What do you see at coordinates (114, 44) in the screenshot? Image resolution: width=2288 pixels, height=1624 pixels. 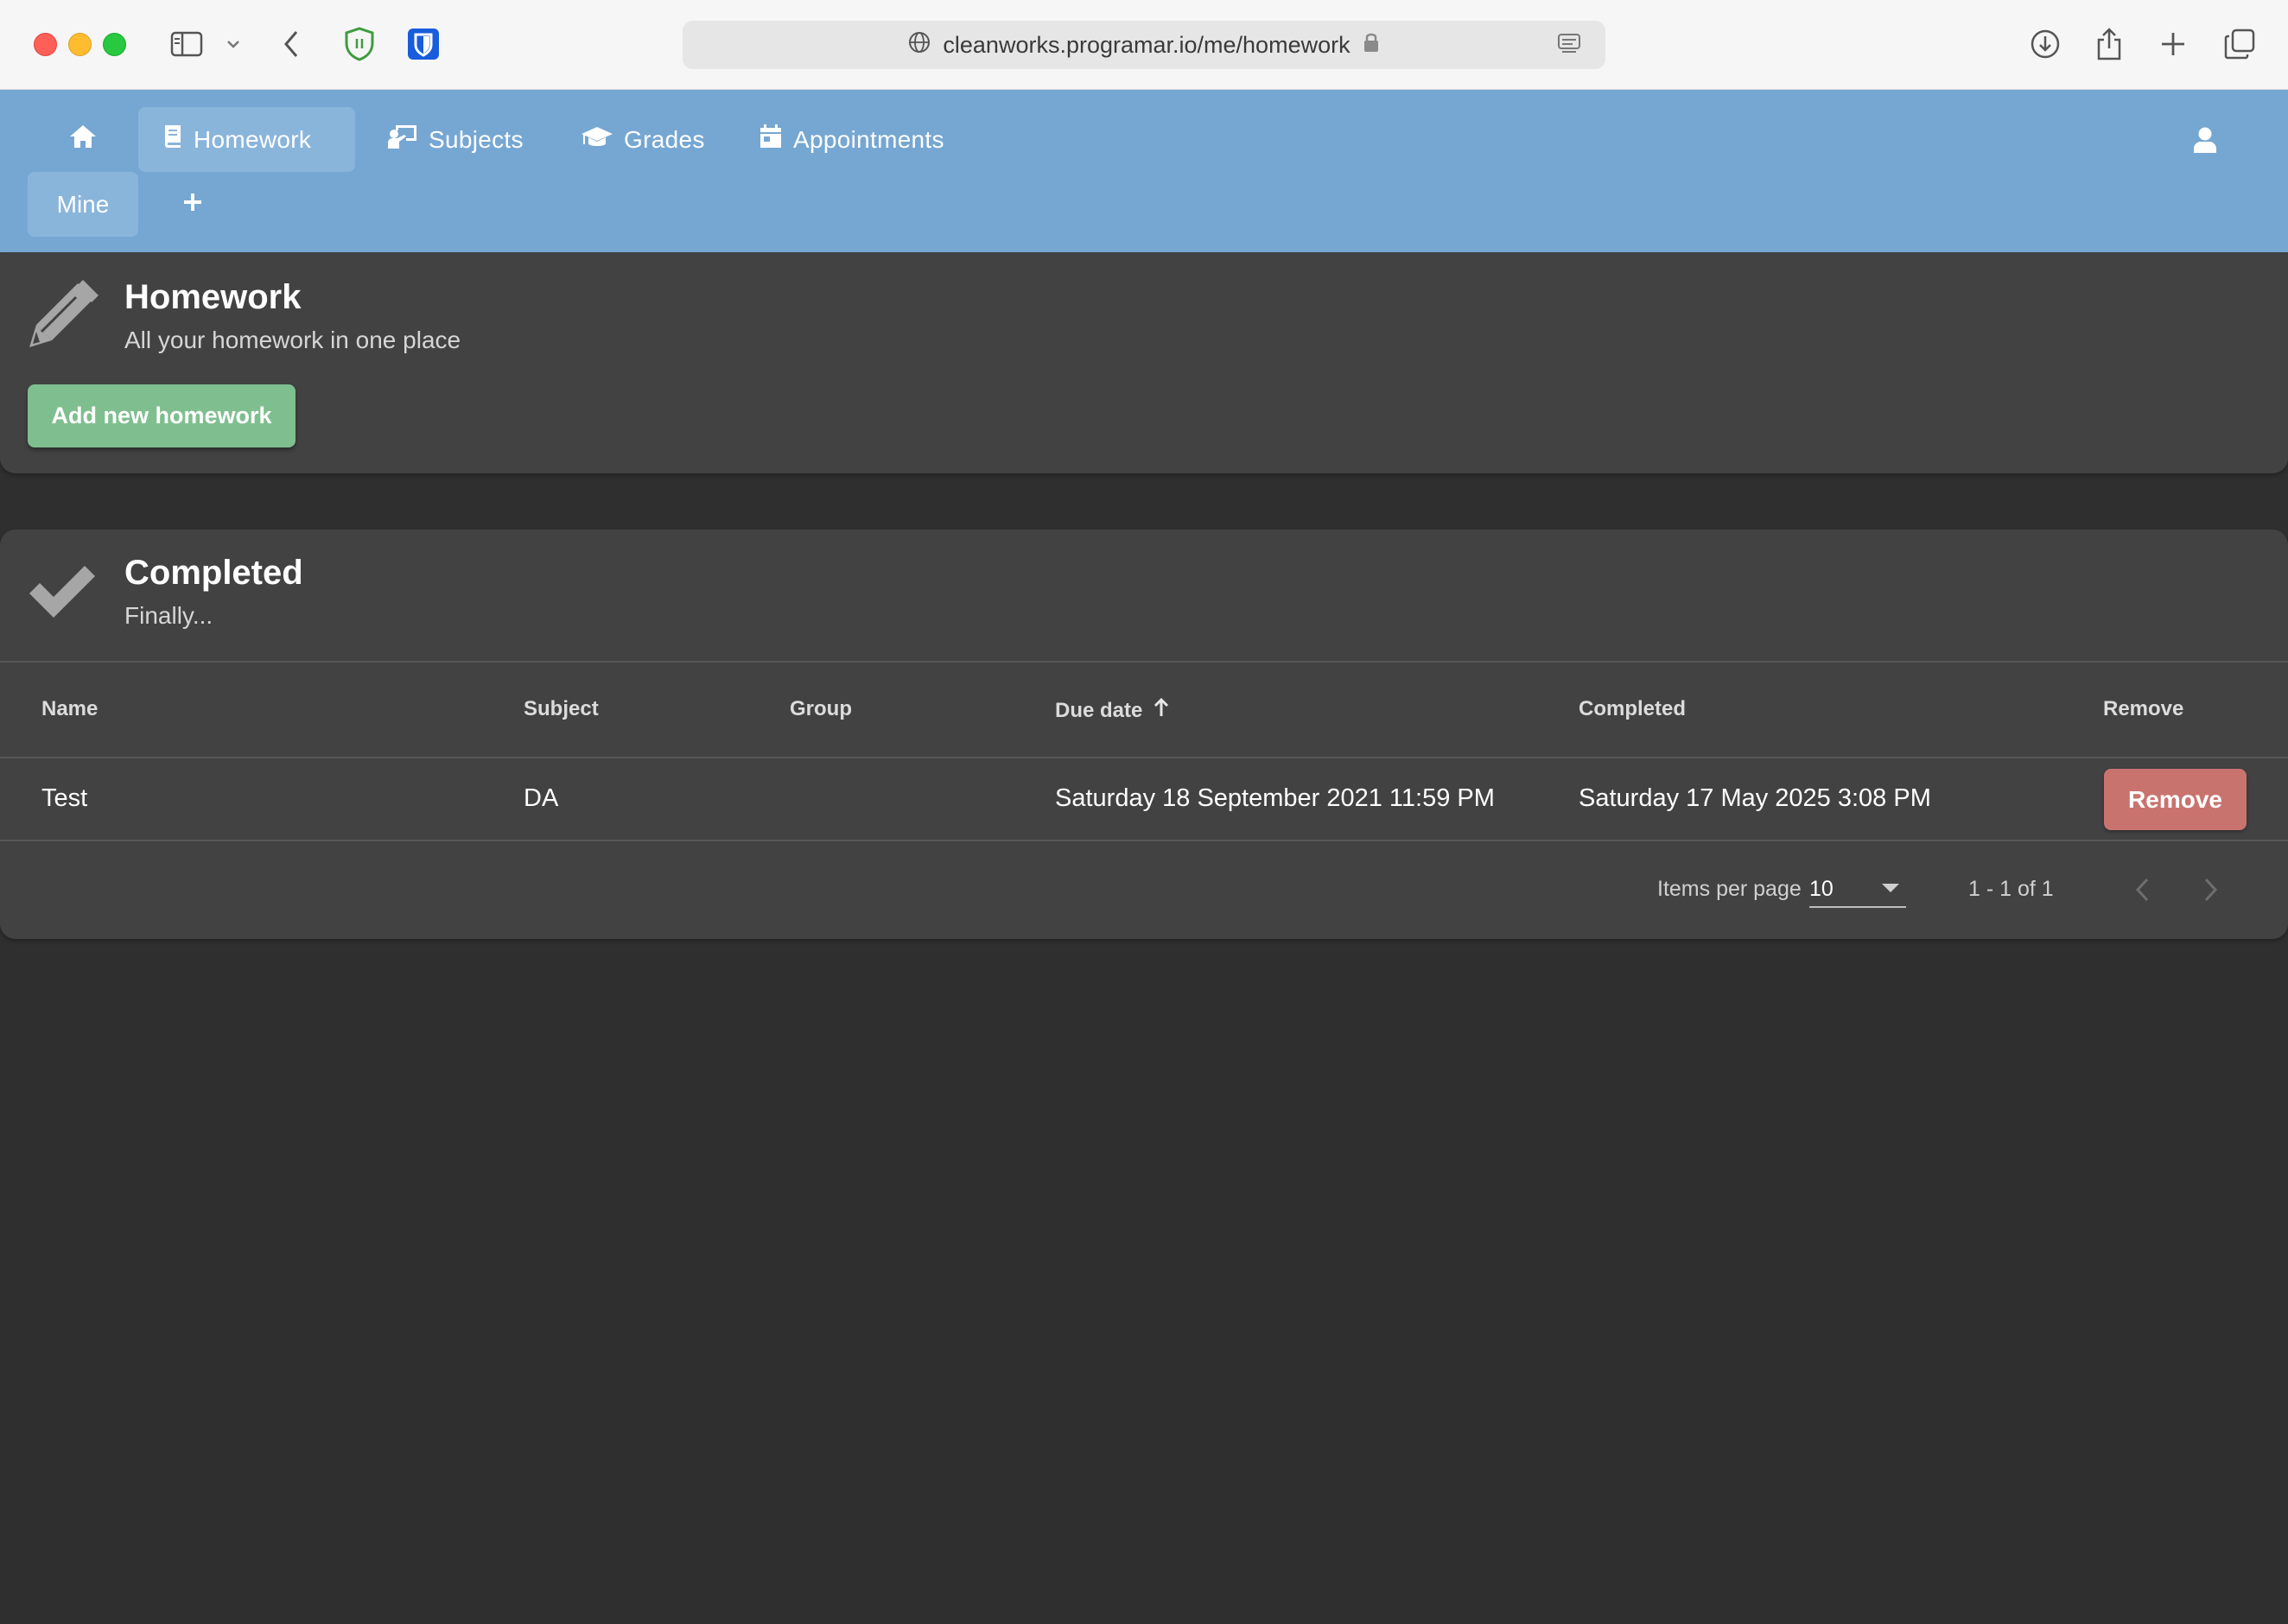 I see `zoom-window-button` at bounding box center [114, 44].